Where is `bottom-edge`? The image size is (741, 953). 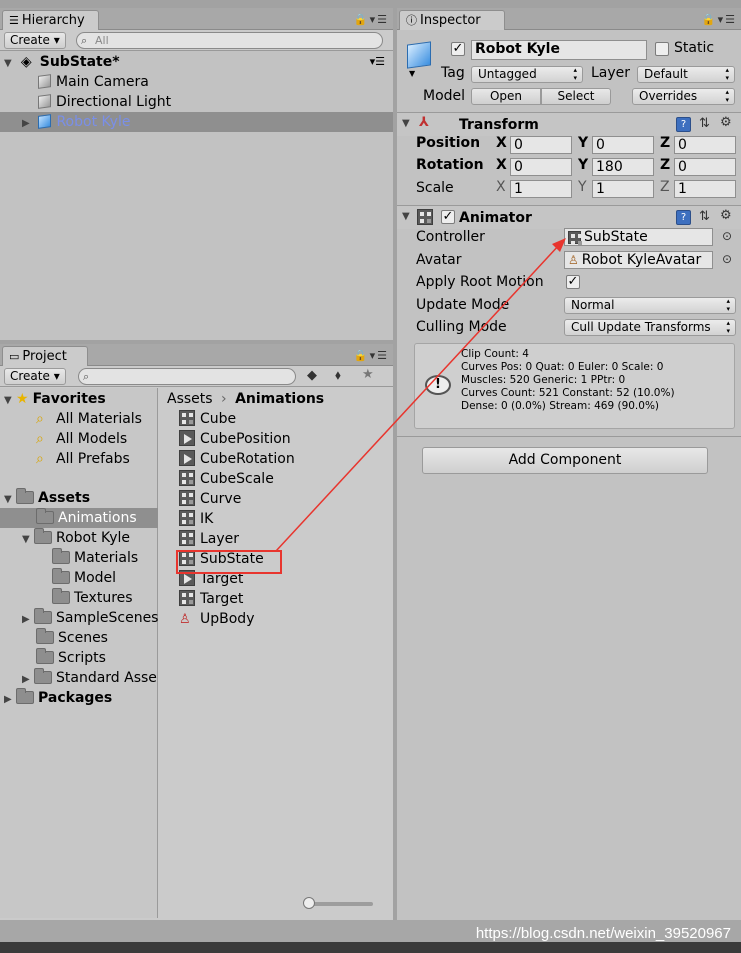 bottom-edge is located at coordinates (370, 947).